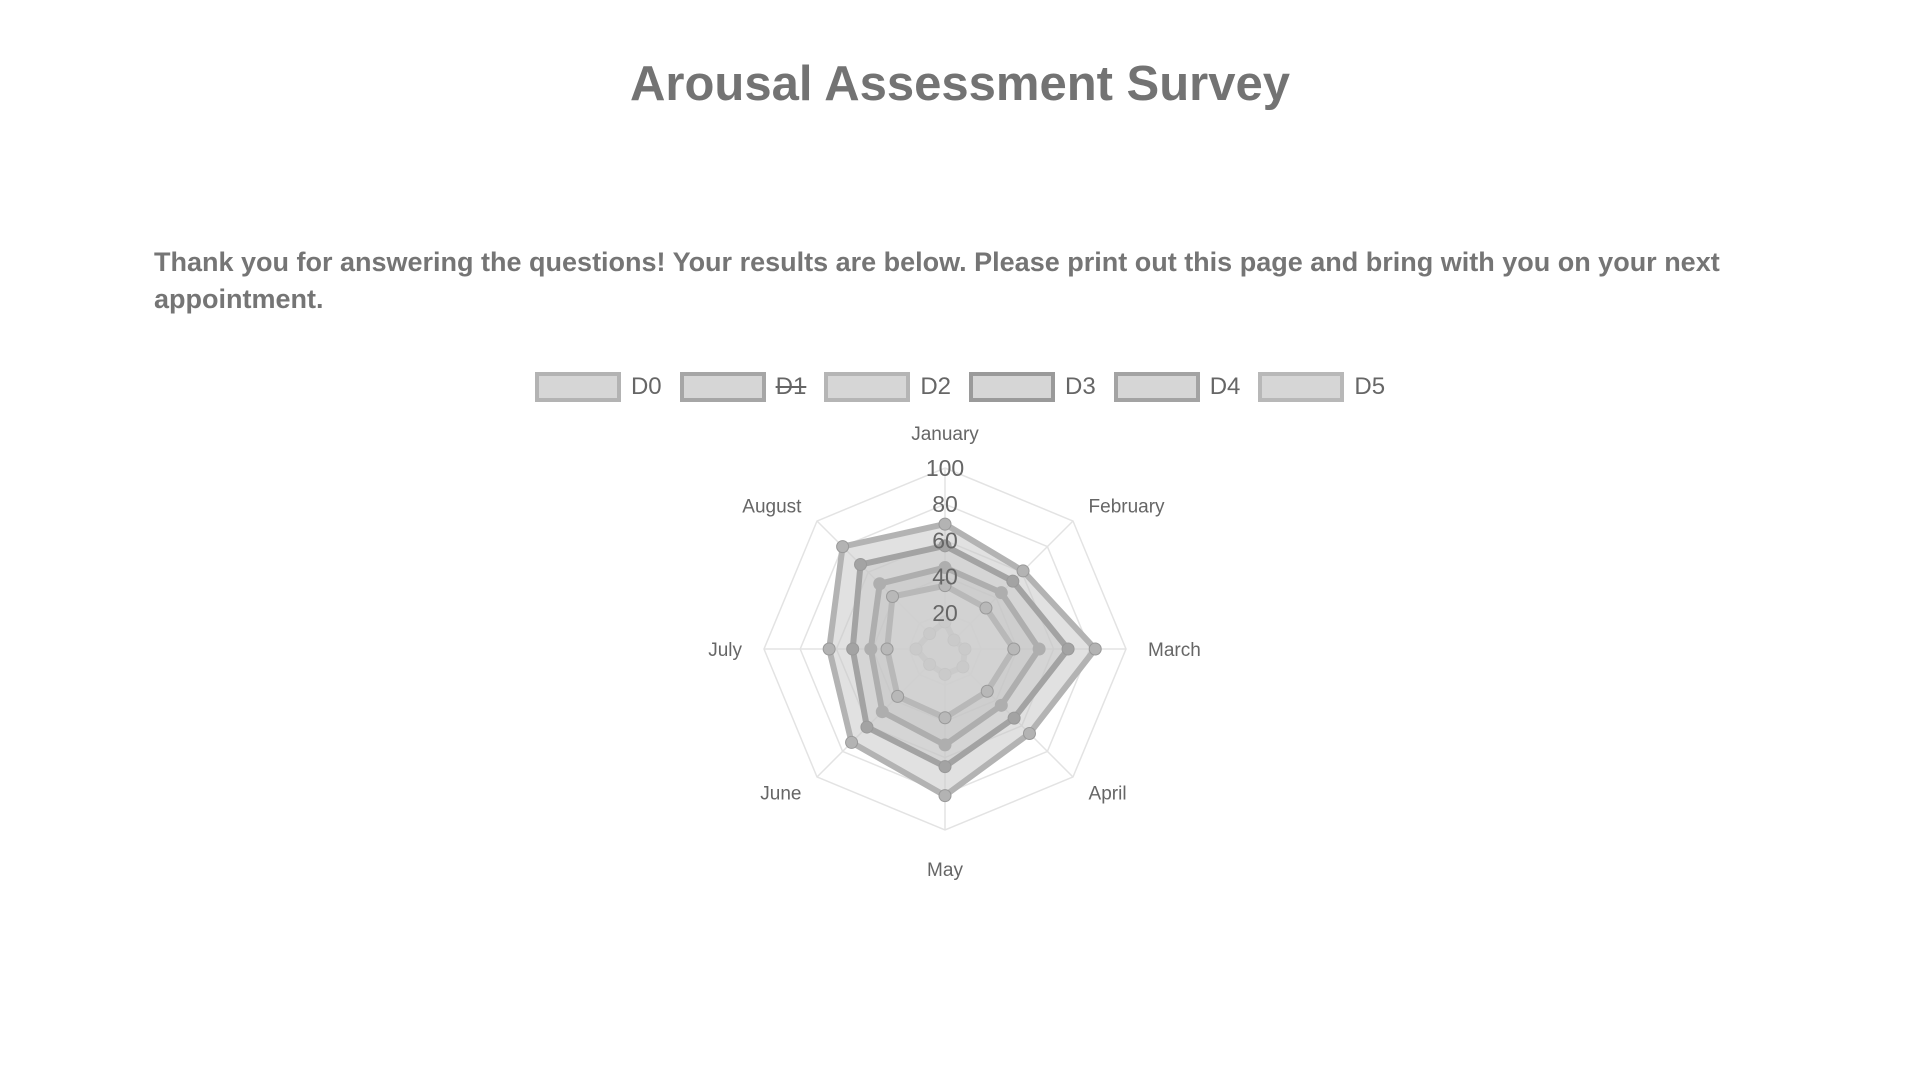 This screenshot has width=1920, height=1080. What do you see at coordinates (945, 468) in the screenshot?
I see `tick-label: 100` at bounding box center [945, 468].